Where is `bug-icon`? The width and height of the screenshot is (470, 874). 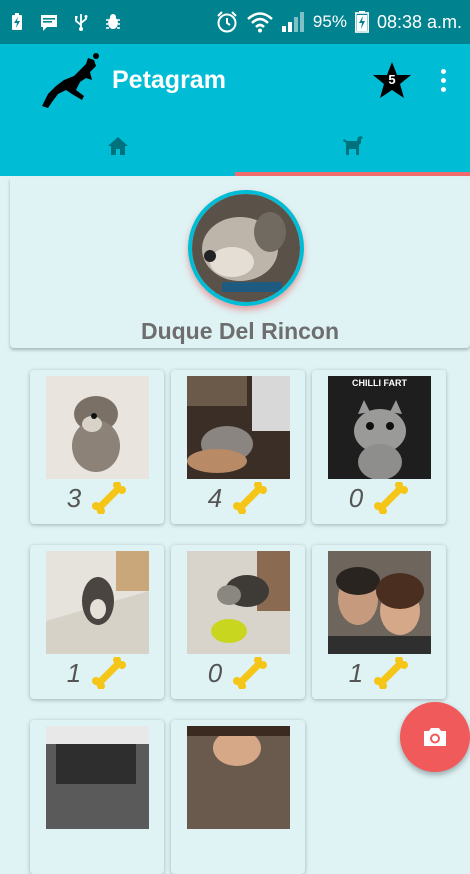
bug-icon is located at coordinates (113, 21).